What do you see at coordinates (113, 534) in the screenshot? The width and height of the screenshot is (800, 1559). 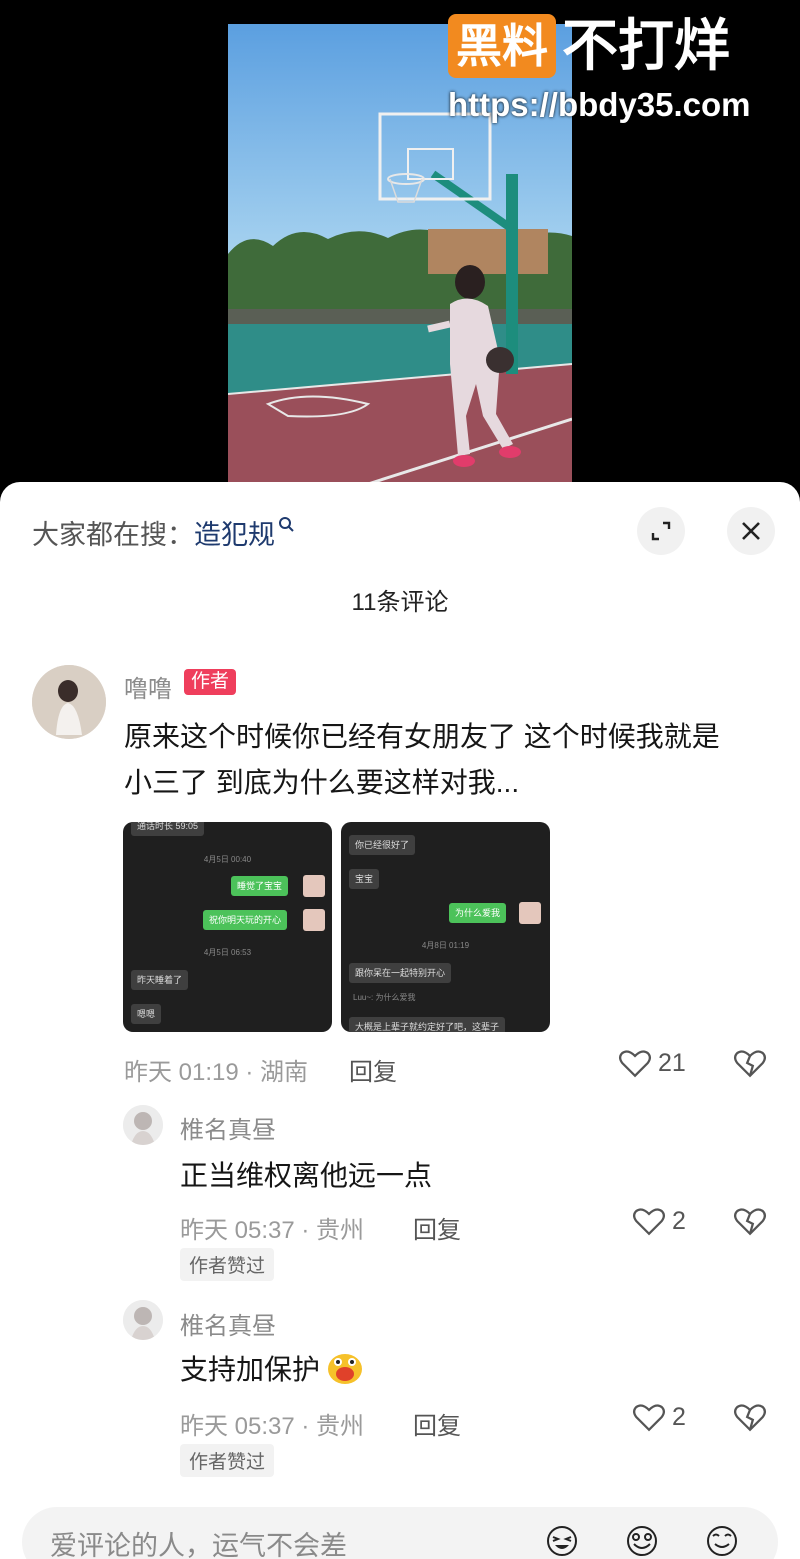 I see `trending-search-label: 大家都在搜：` at bounding box center [113, 534].